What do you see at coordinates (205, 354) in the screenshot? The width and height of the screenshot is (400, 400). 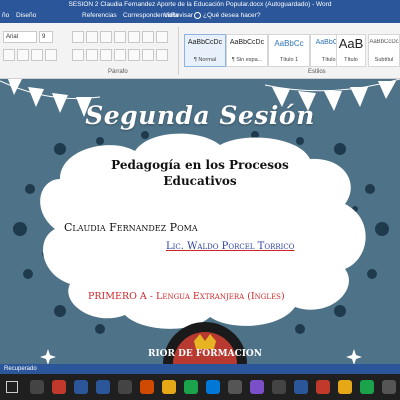 I see `seal-text: RIOR DE FORMACION` at bounding box center [205, 354].